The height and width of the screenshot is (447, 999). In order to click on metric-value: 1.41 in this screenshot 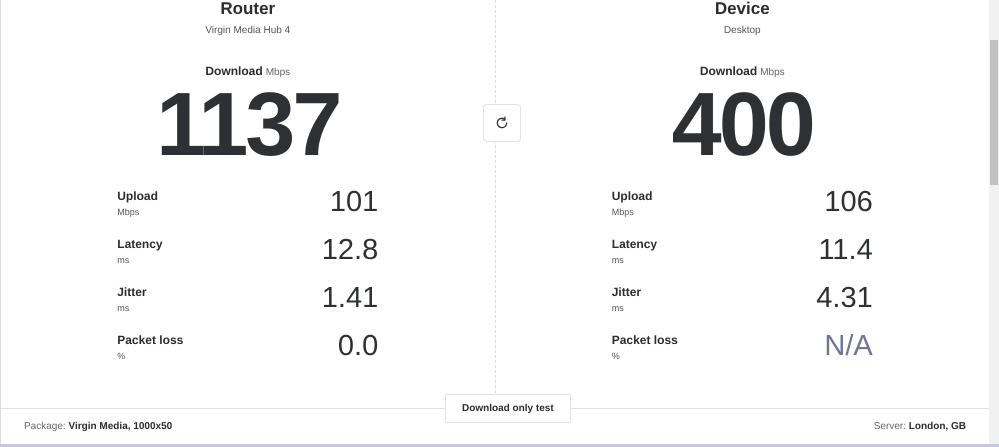, I will do `click(350, 298)`.